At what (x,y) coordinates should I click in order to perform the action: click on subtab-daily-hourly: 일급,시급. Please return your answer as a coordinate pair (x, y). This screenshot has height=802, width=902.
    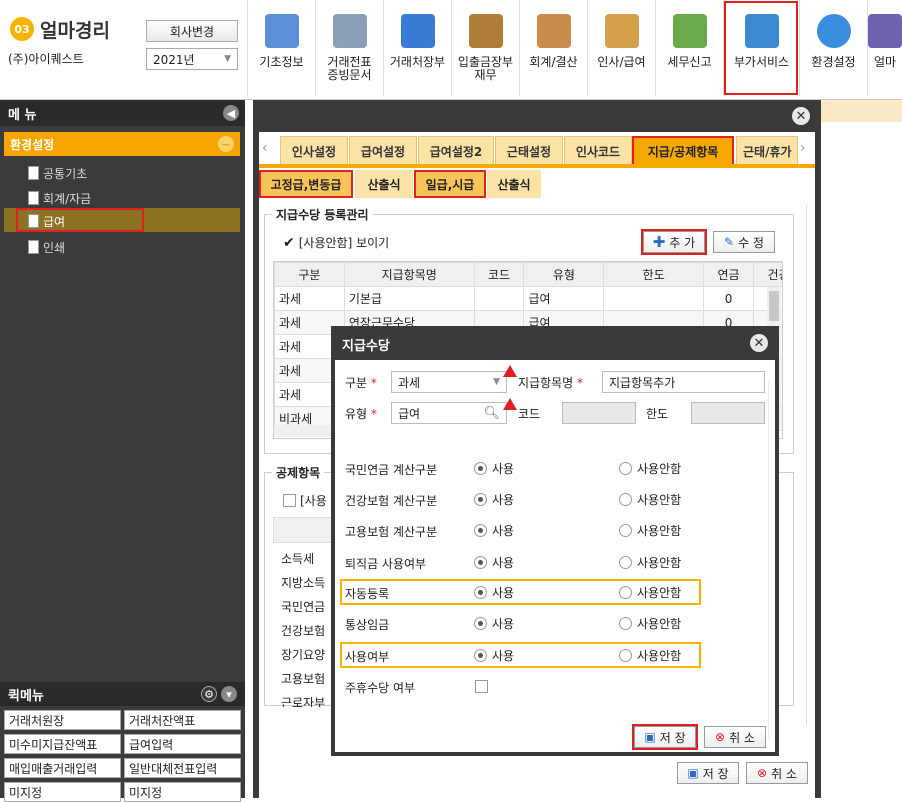
    Looking at the image, I should click on (450, 184).